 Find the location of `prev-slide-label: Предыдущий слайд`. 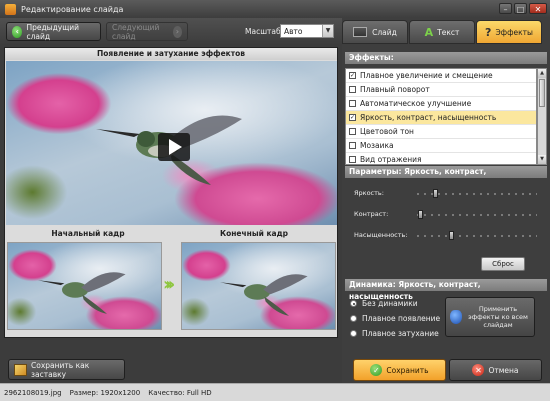

prev-slide-label: Предыдущий слайд is located at coordinates (53, 31).